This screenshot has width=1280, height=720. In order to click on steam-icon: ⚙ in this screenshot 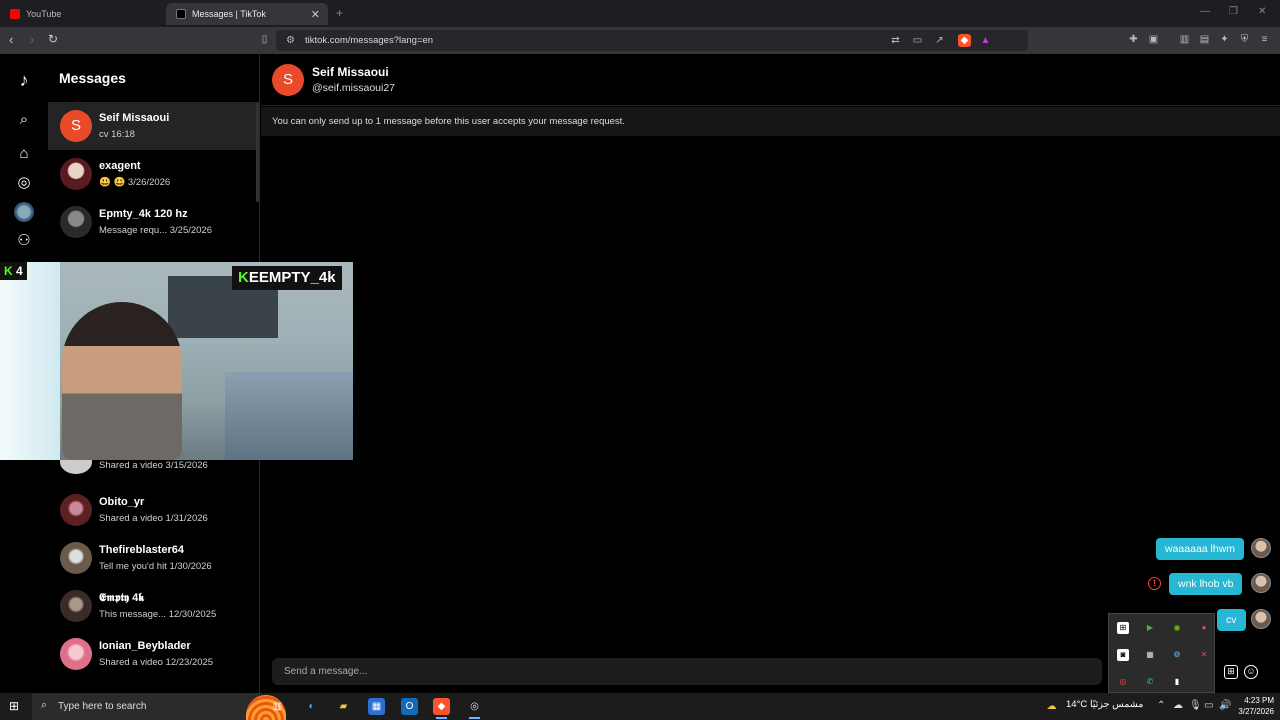, I will do `click(1177, 655)`.